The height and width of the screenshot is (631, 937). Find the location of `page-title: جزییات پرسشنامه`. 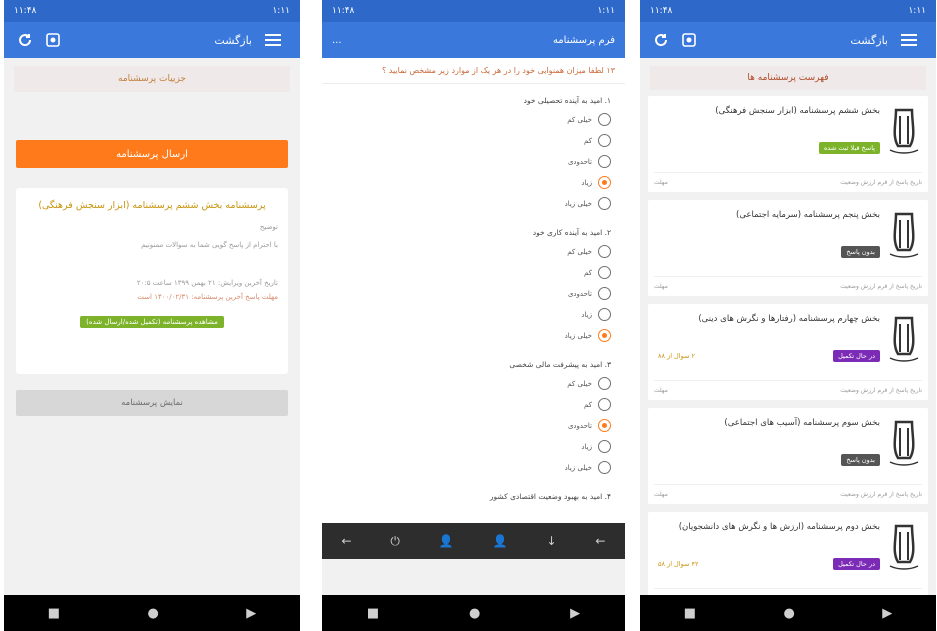

page-title: جزییات پرسشنامه is located at coordinates (152, 79).